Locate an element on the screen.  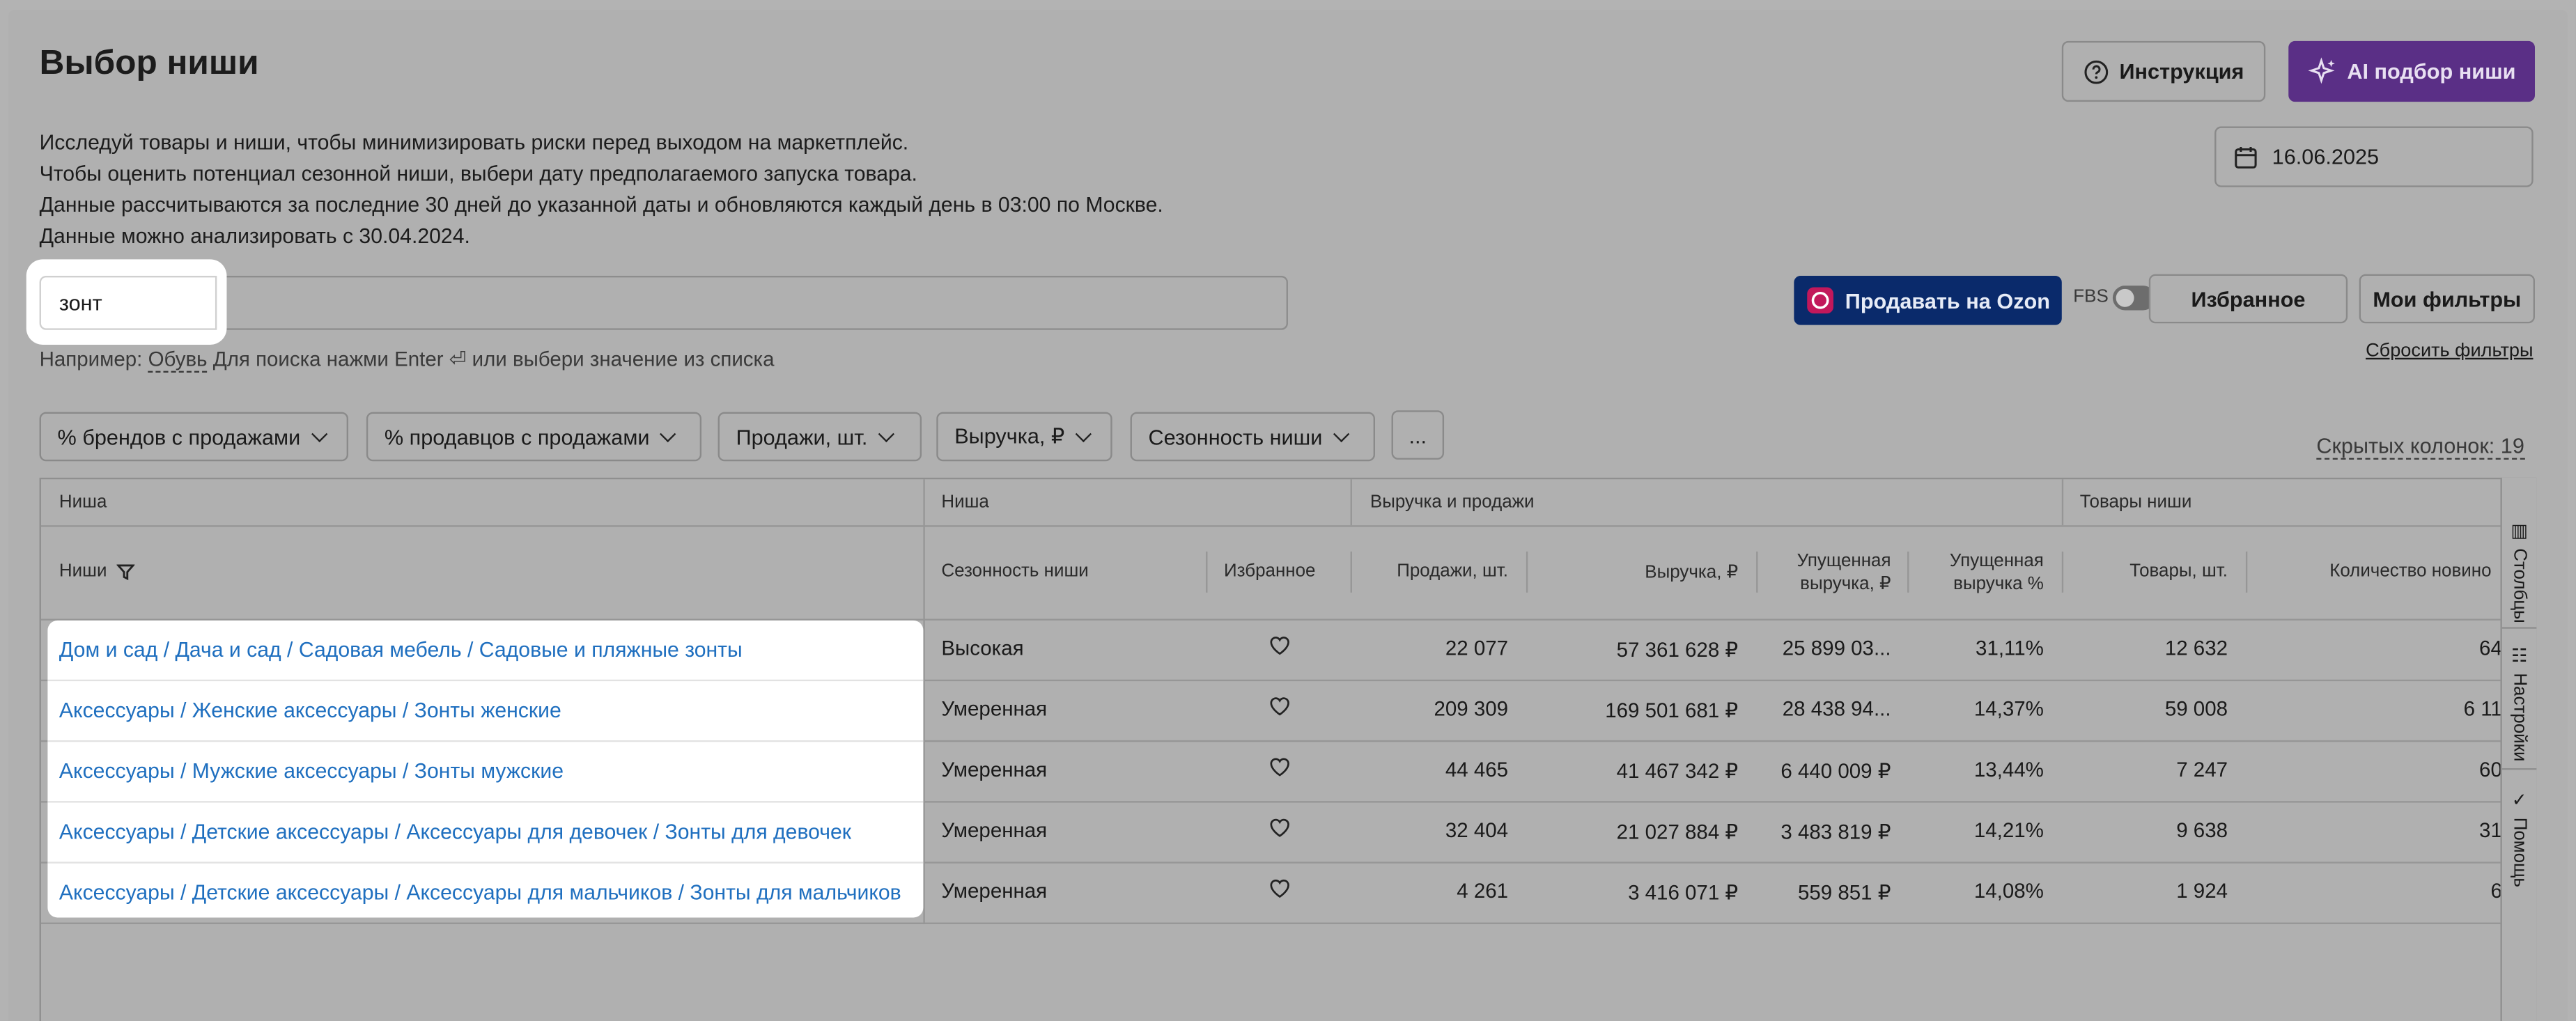
new-items-cell: 6 is located at coordinates (2496, 891).